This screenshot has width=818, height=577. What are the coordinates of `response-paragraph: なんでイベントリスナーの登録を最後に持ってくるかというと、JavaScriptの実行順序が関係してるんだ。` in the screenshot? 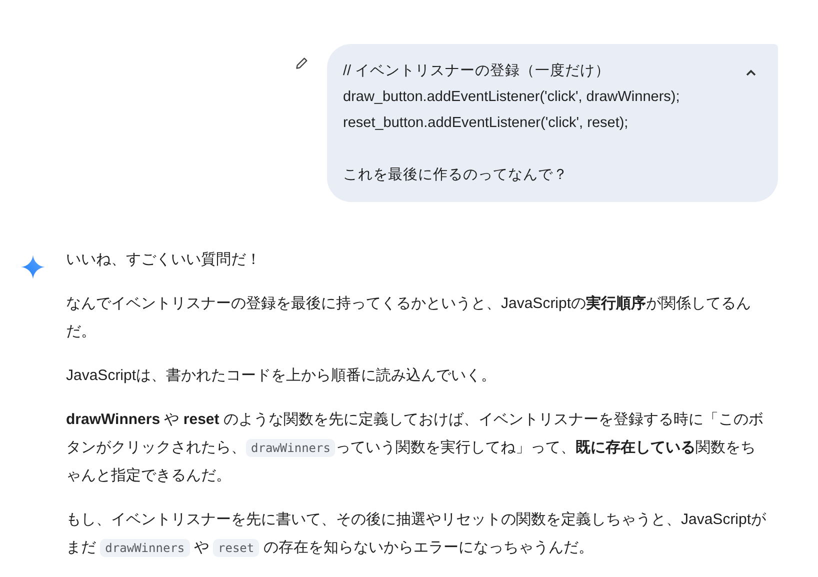 It's located at (409, 318).